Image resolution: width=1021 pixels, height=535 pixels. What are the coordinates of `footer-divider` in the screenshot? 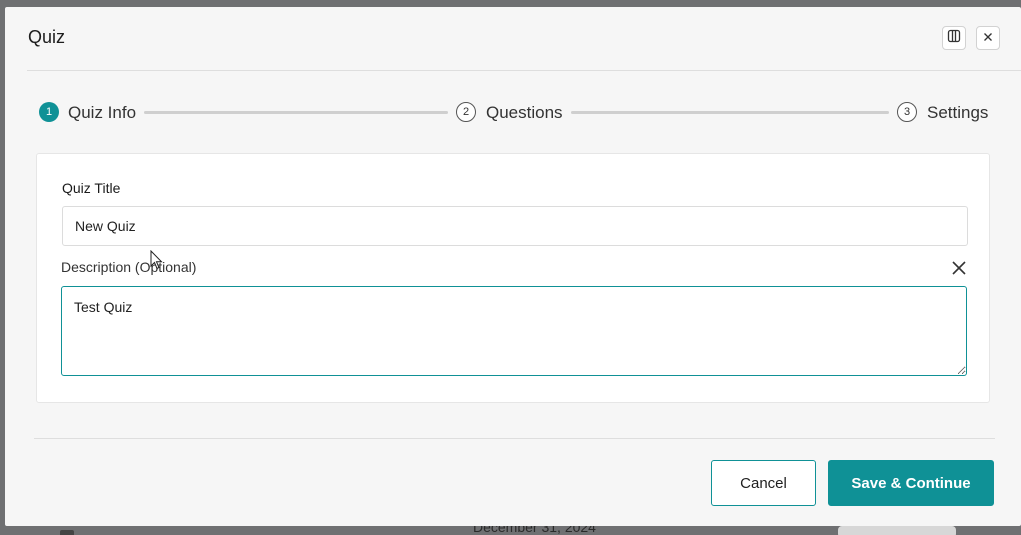 It's located at (514, 438).